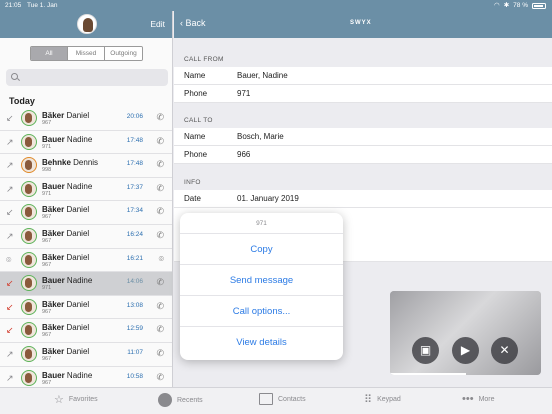 The width and height of the screenshot is (552, 414). What do you see at coordinates (261, 280) in the screenshot?
I see `send-message-button: Send message` at bounding box center [261, 280].